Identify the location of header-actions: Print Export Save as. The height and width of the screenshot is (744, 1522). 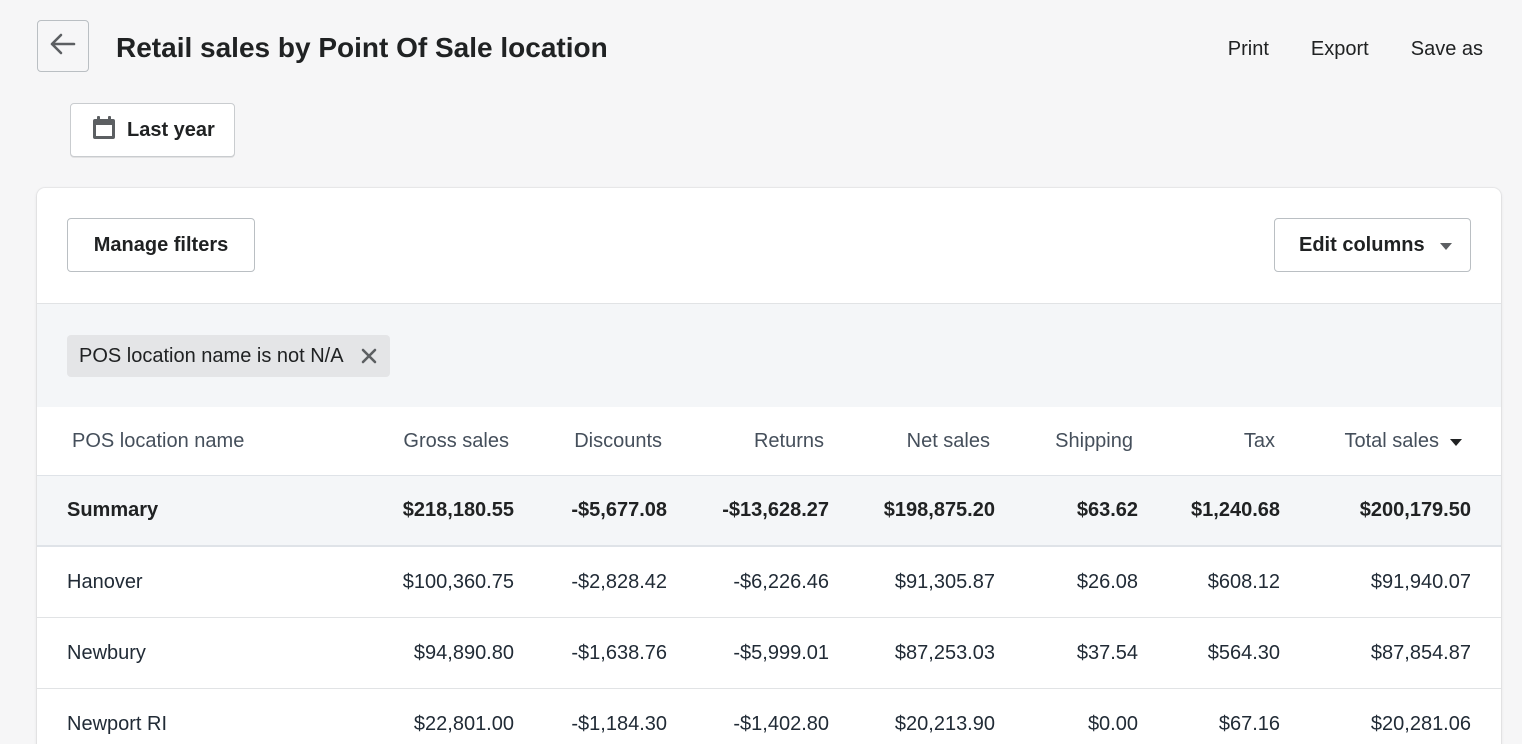
(1355, 49).